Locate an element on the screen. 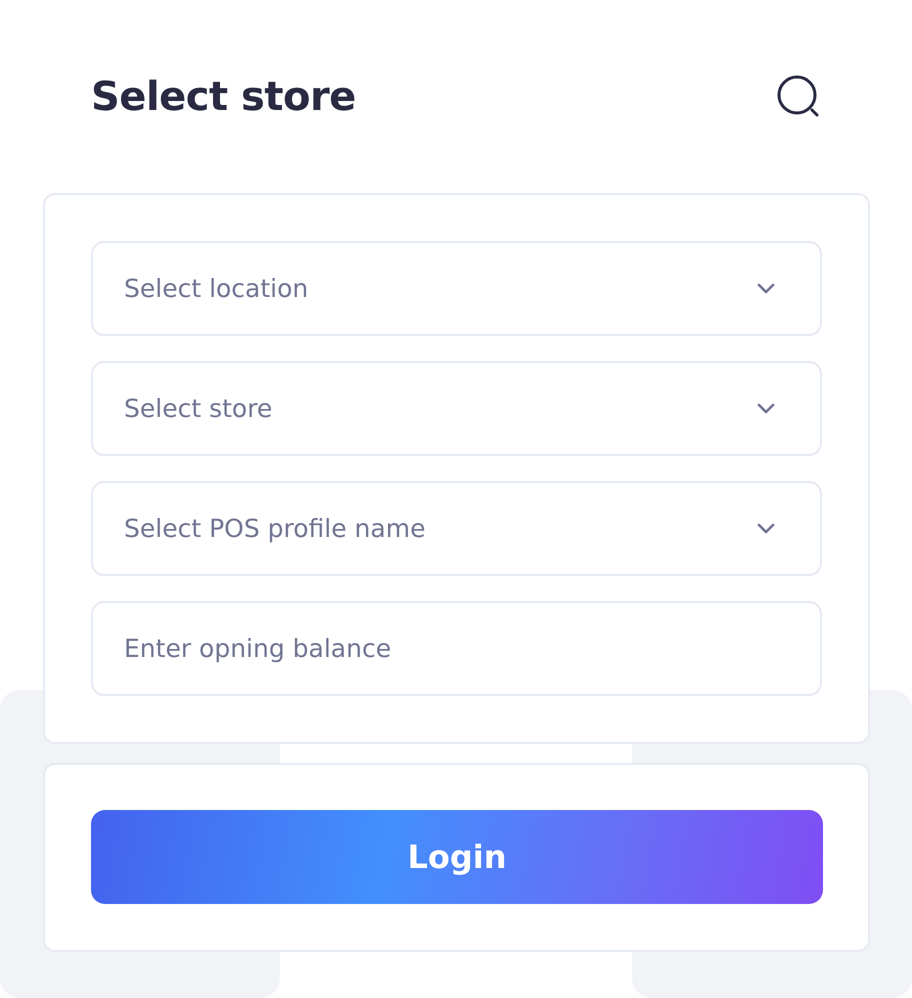  input-field: Enter opning balance is located at coordinates (456, 648).